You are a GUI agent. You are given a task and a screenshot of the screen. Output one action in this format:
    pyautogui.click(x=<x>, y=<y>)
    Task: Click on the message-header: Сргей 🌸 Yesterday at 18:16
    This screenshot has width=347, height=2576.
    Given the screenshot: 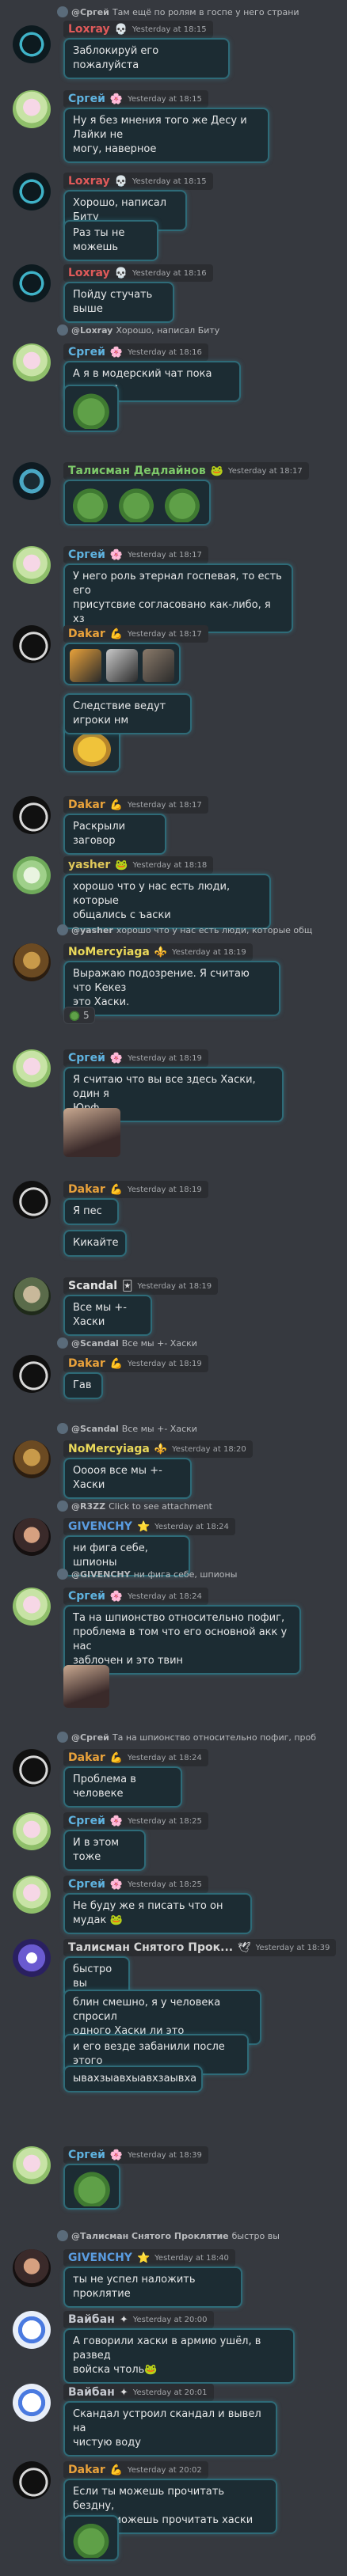 What is the action you would take?
    pyautogui.click(x=135, y=352)
    